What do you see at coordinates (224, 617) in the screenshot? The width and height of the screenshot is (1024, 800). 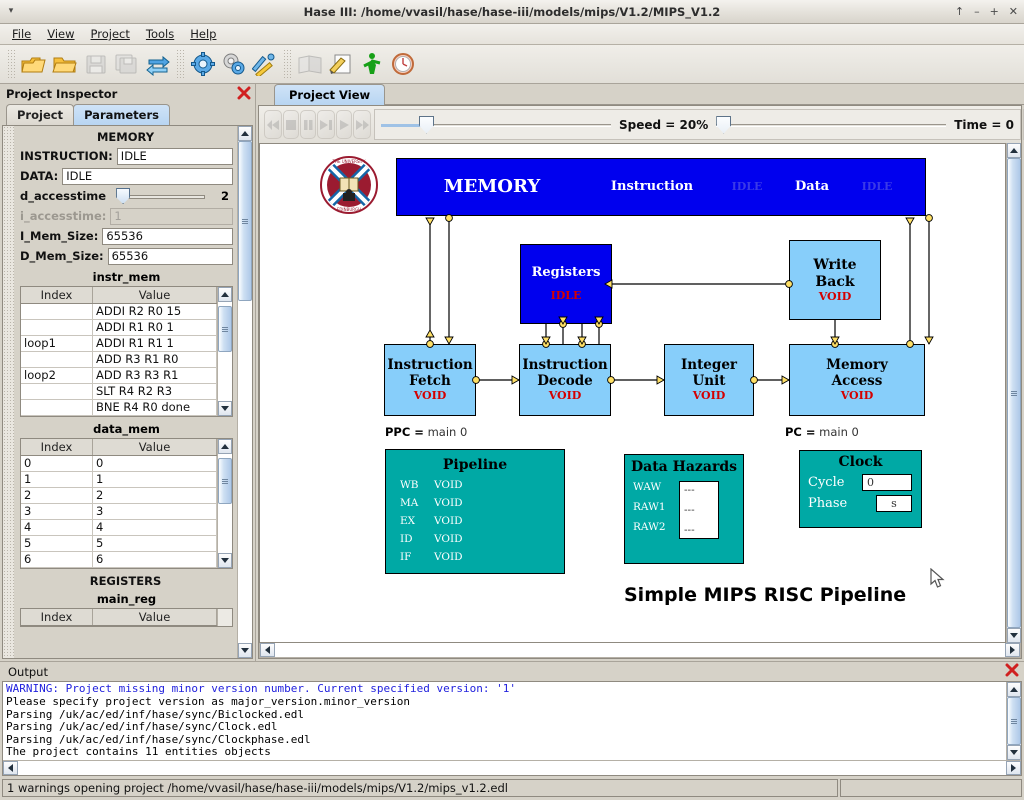 I see `main-reg-scrollbar` at bounding box center [224, 617].